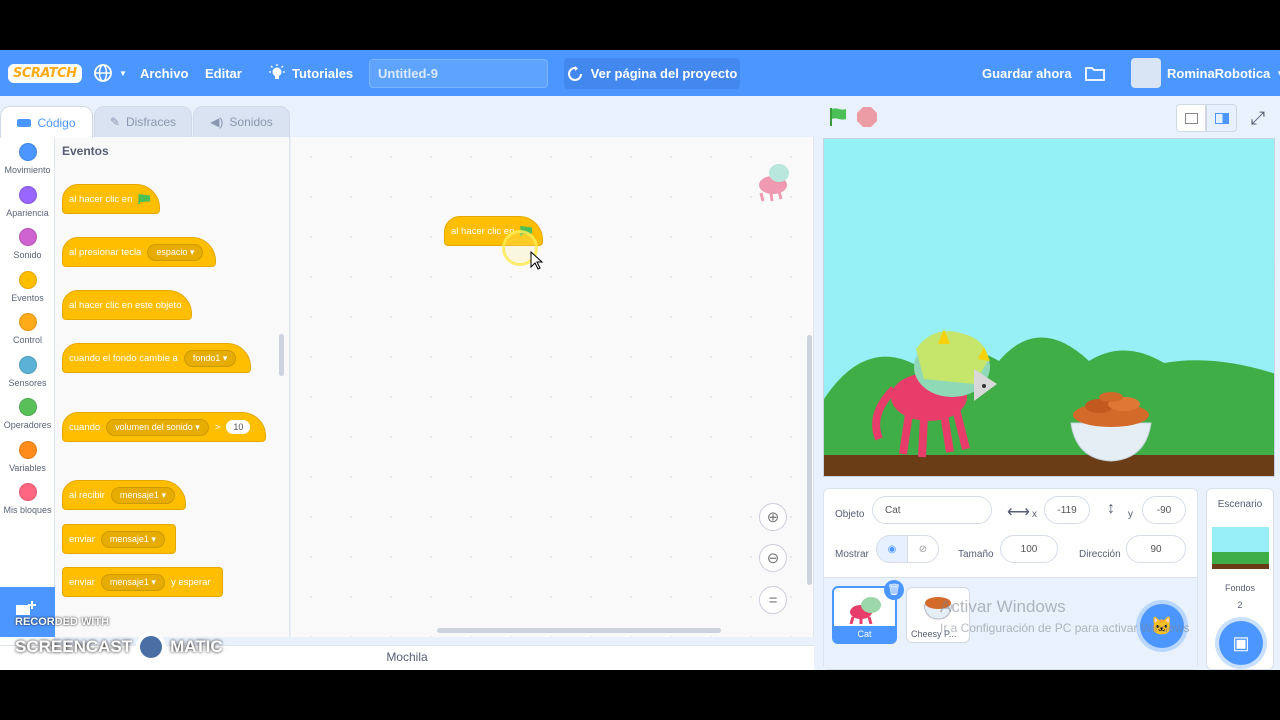 Image resolution: width=1280 pixels, height=720 pixels. I want to click on file-menu: Archivo, so click(164, 73).